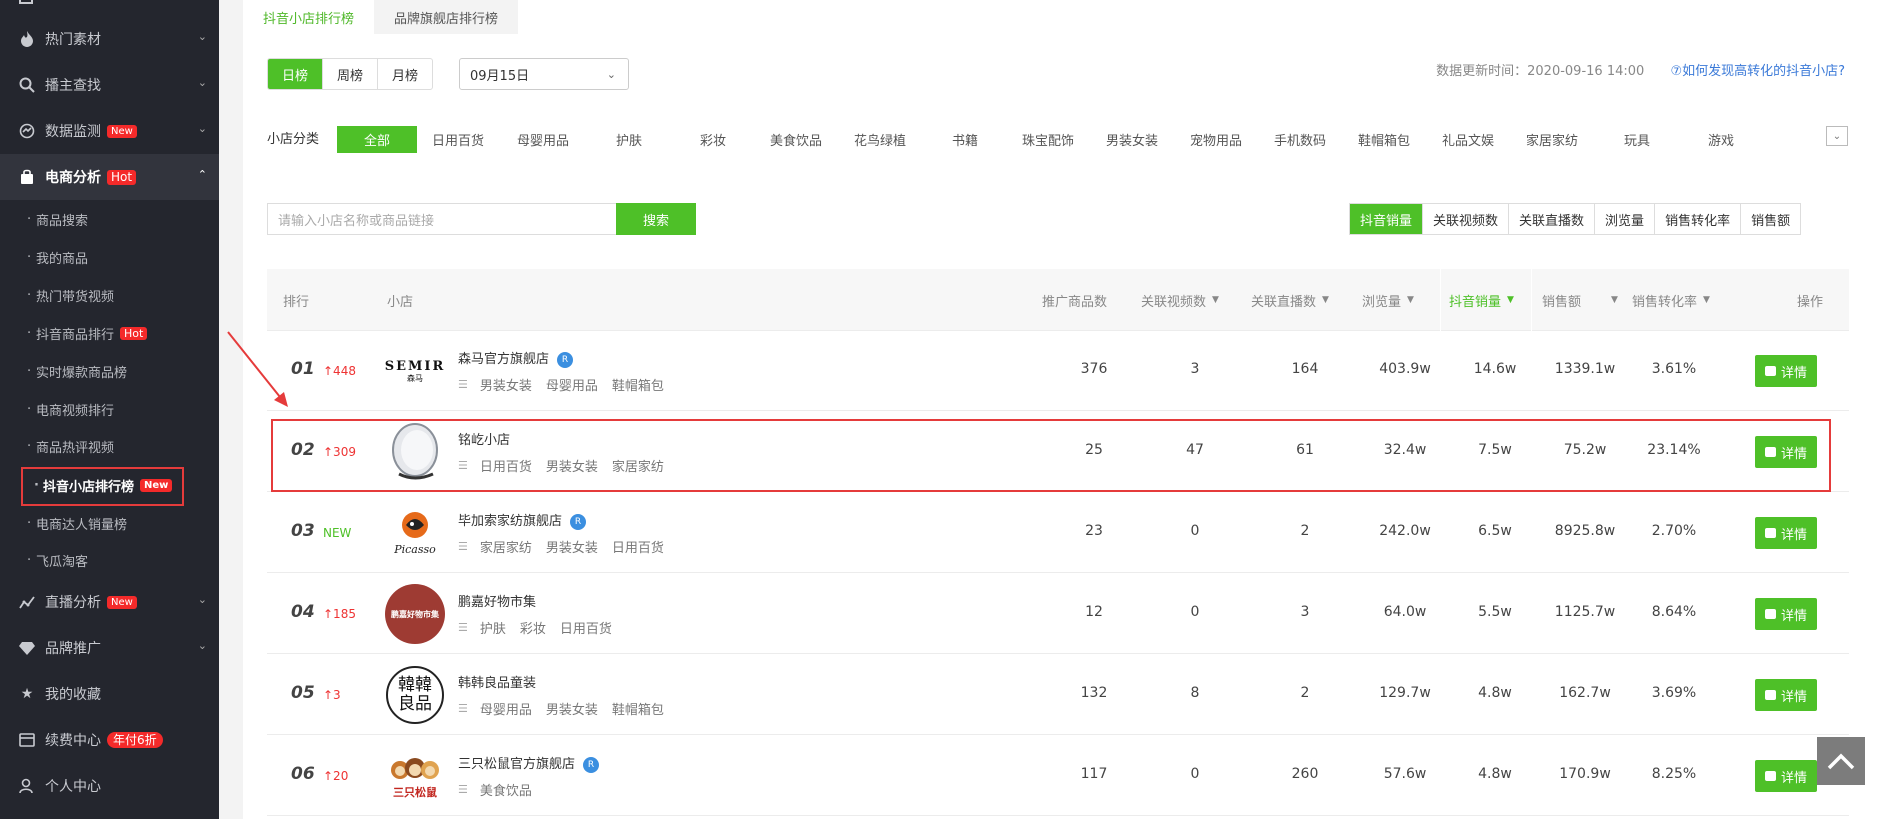 The height and width of the screenshot is (819, 1879). What do you see at coordinates (77, 523) in the screenshot?
I see `sub-item-influencer-sales: 电商达人销量榜` at bounding box center [77, 523].